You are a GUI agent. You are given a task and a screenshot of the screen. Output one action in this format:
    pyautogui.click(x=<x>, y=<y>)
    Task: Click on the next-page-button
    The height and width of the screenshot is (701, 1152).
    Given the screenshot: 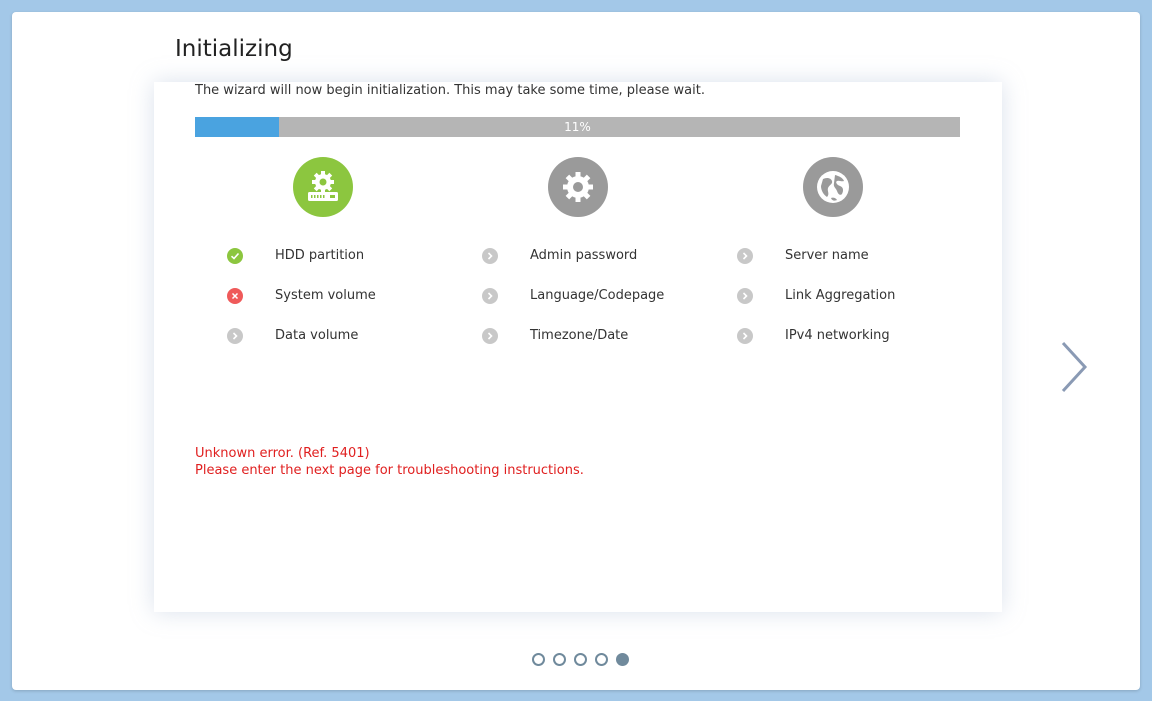 What is the action you would take?
    pyautogui.click(x=1077, y=367)
    